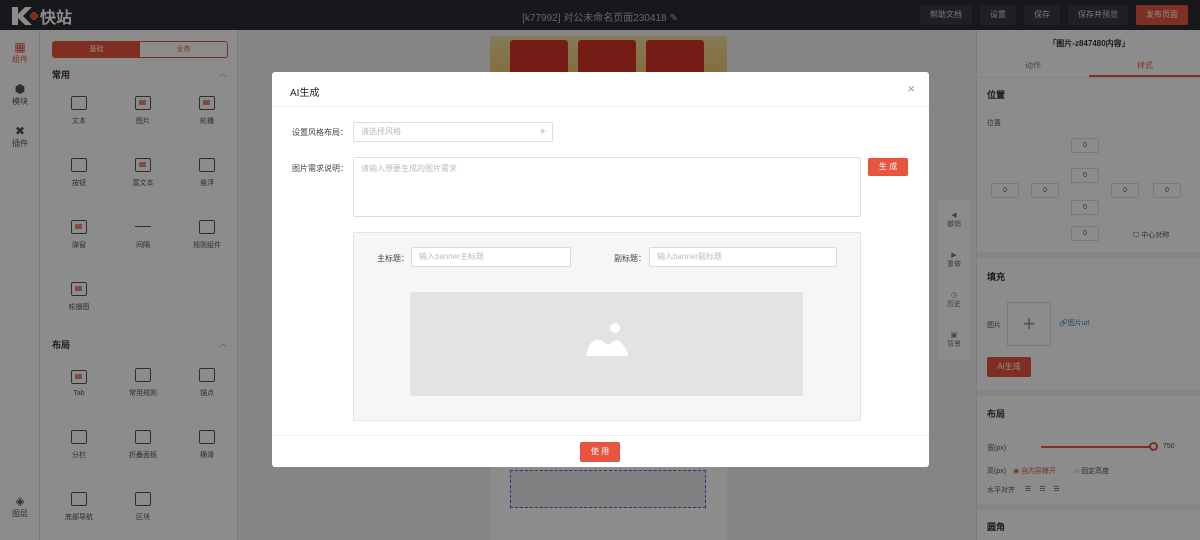 Image resolution: width=1200 pixels, height=540 pixels. Describe the element at coordinates (600, 452) in the screenshot. I see `use-button: 使 用` at that location.